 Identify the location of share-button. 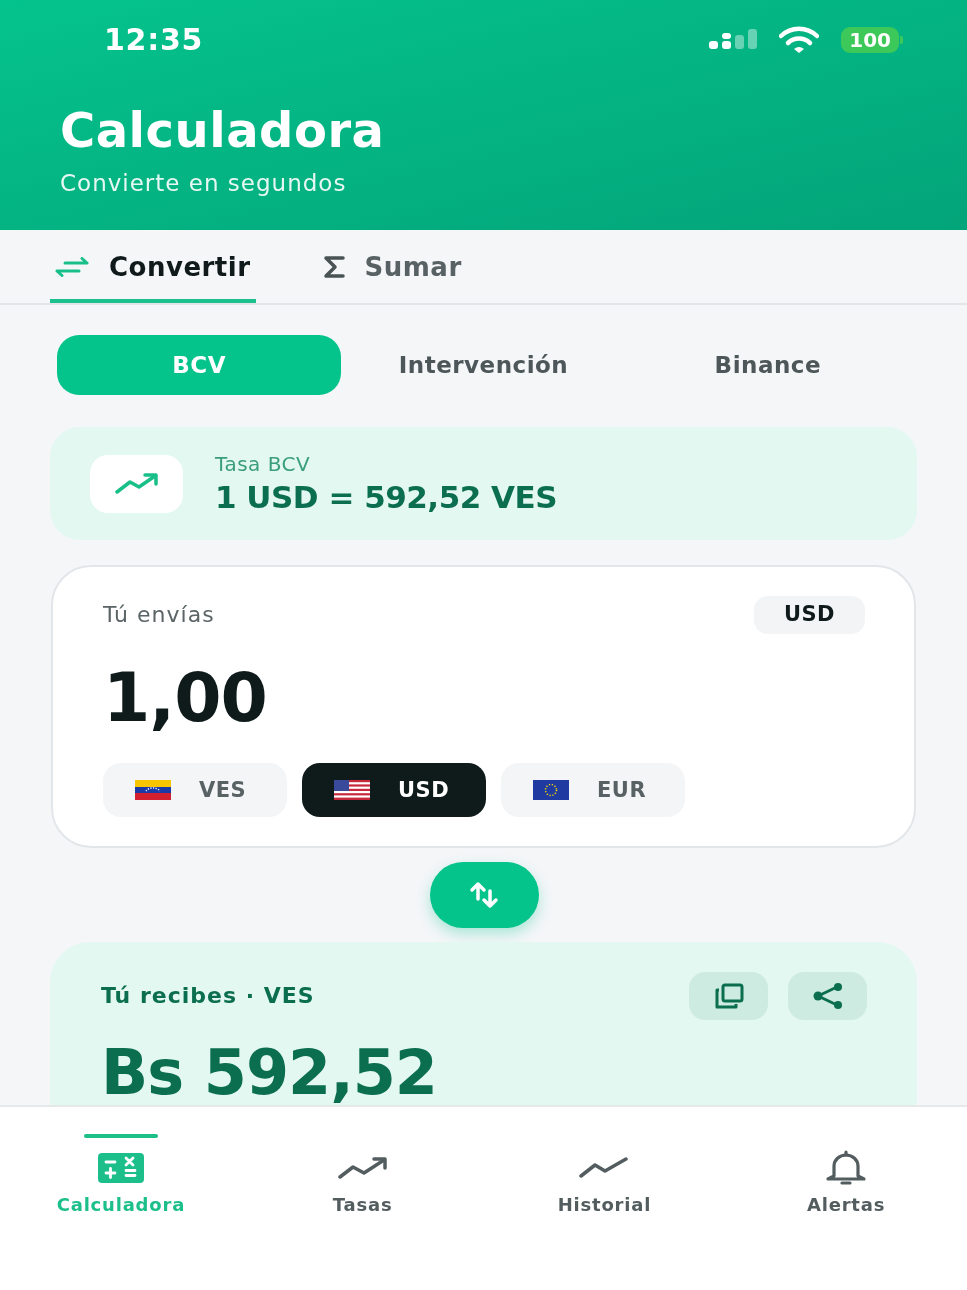
(827, 996).